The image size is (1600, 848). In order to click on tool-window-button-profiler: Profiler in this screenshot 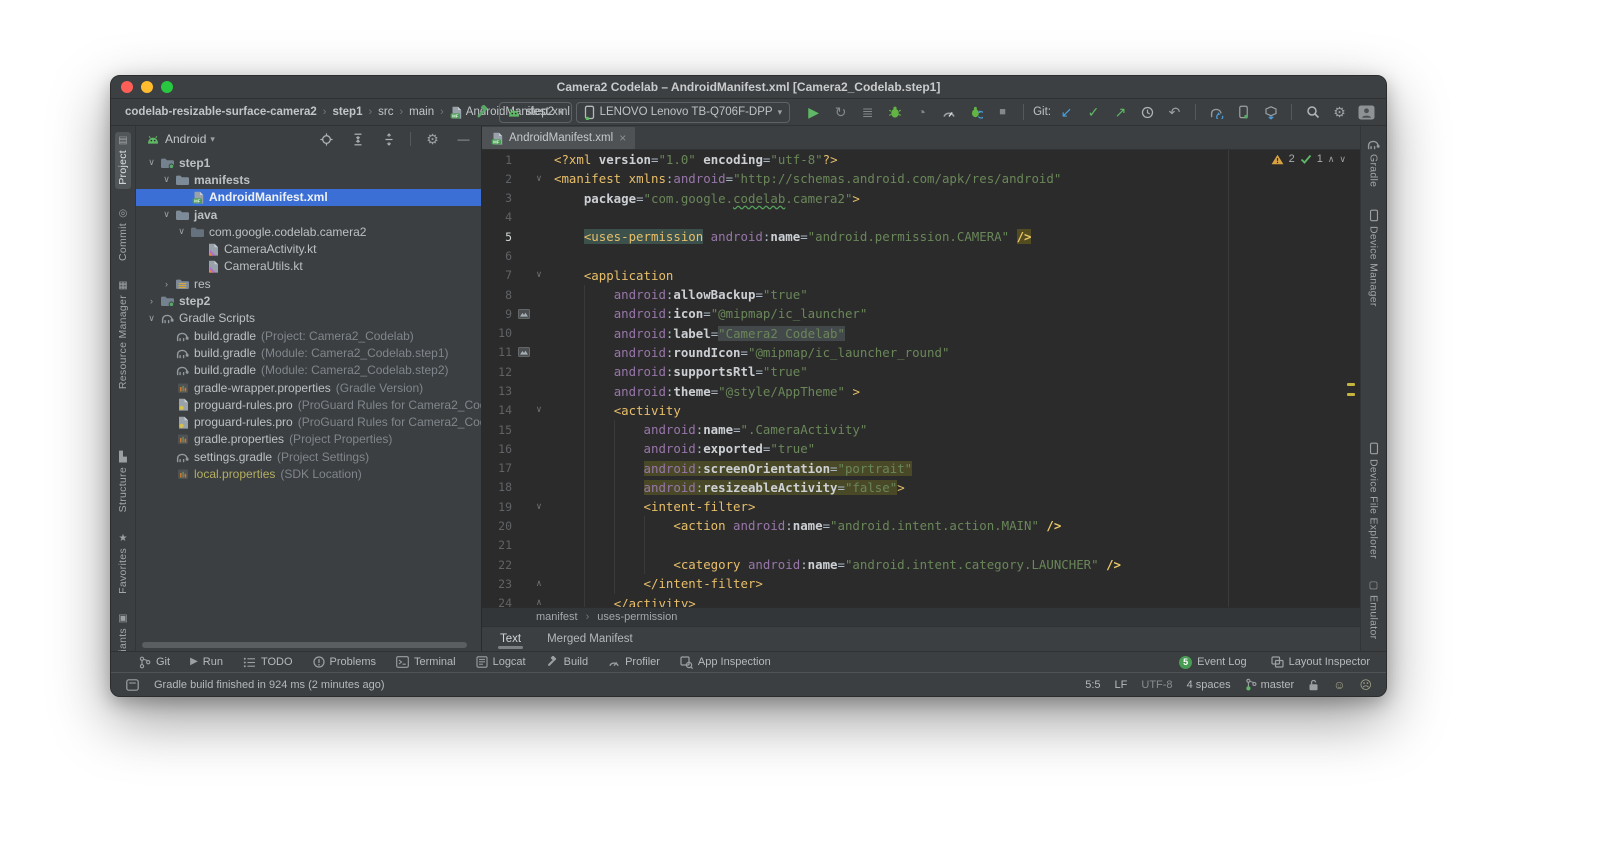, I will do `click(634, 662)`.